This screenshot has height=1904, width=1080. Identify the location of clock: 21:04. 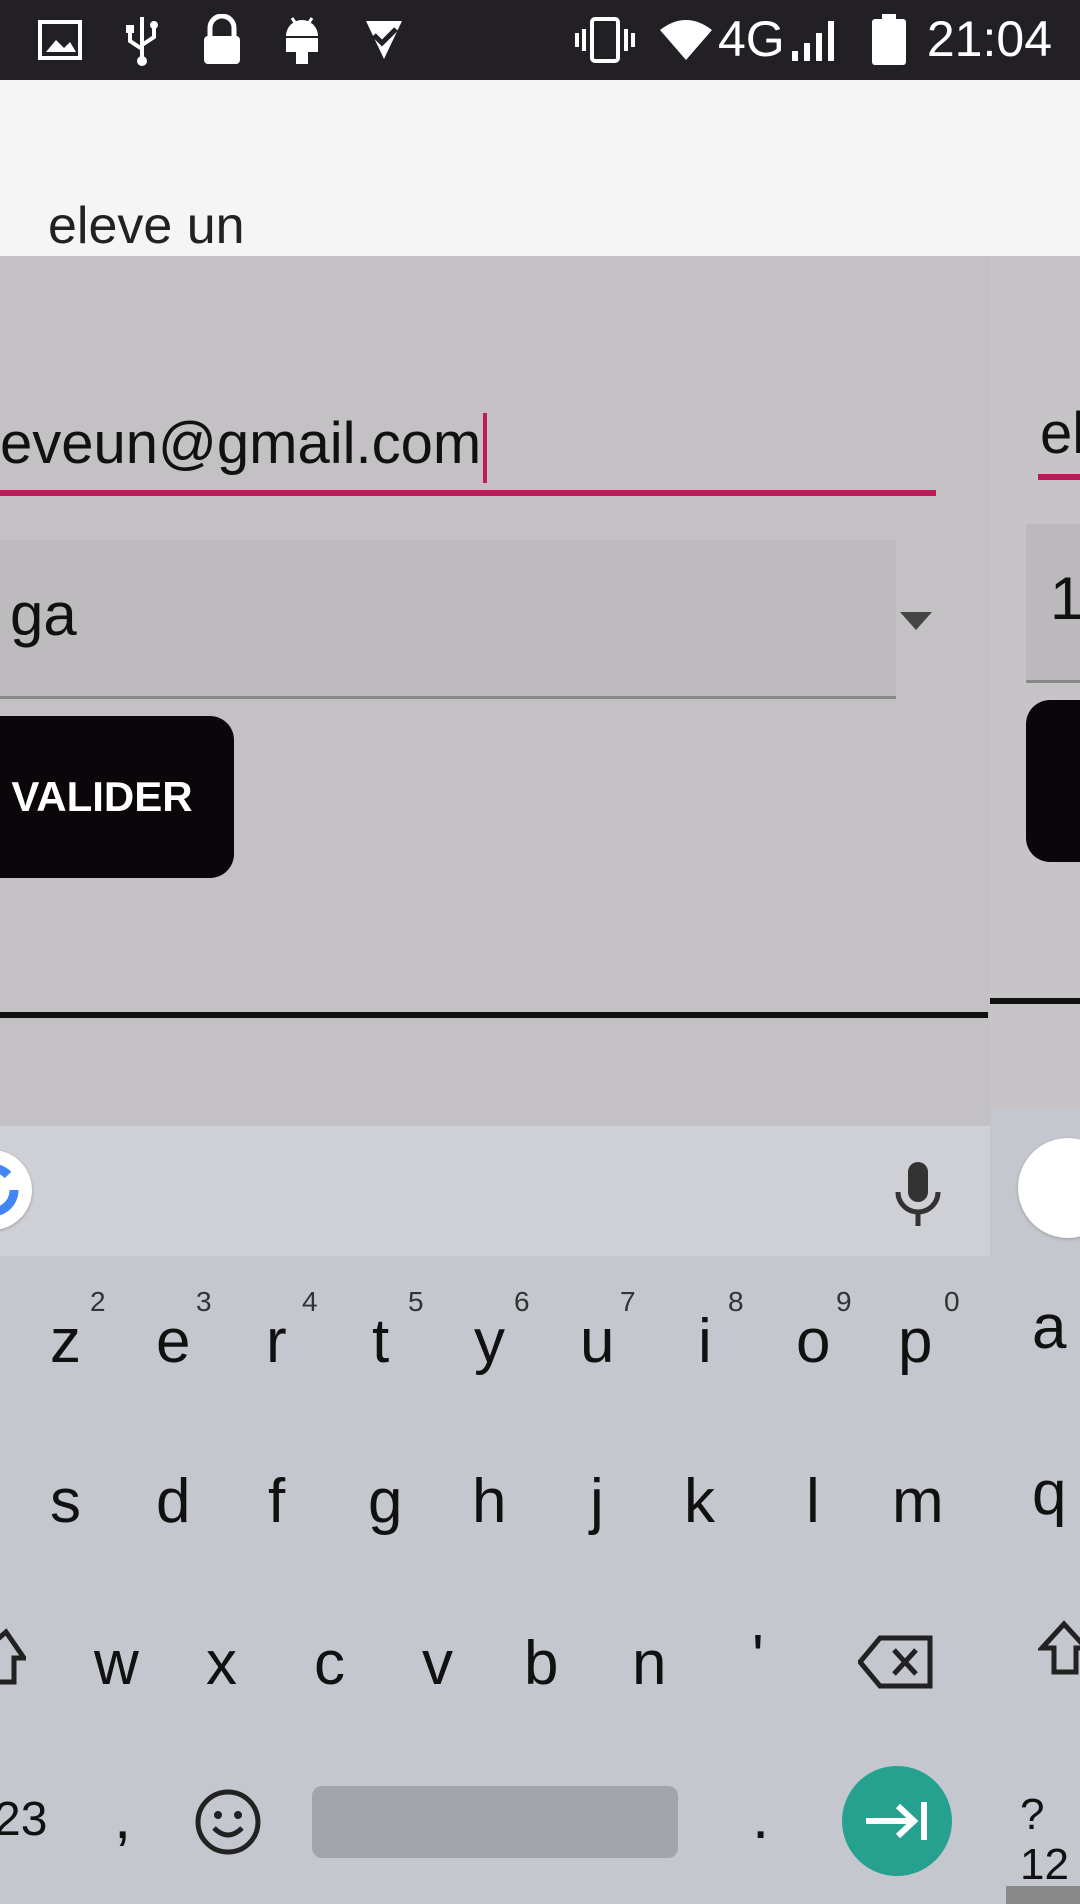
(989, 39).